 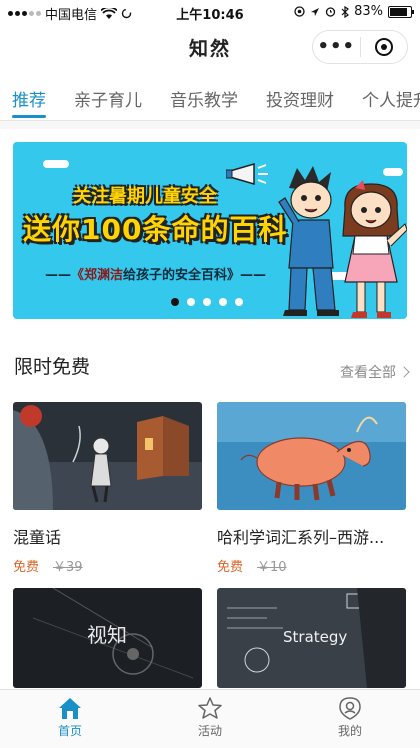 I want to click on course-title: 混童话, so click(x=37, y=537).